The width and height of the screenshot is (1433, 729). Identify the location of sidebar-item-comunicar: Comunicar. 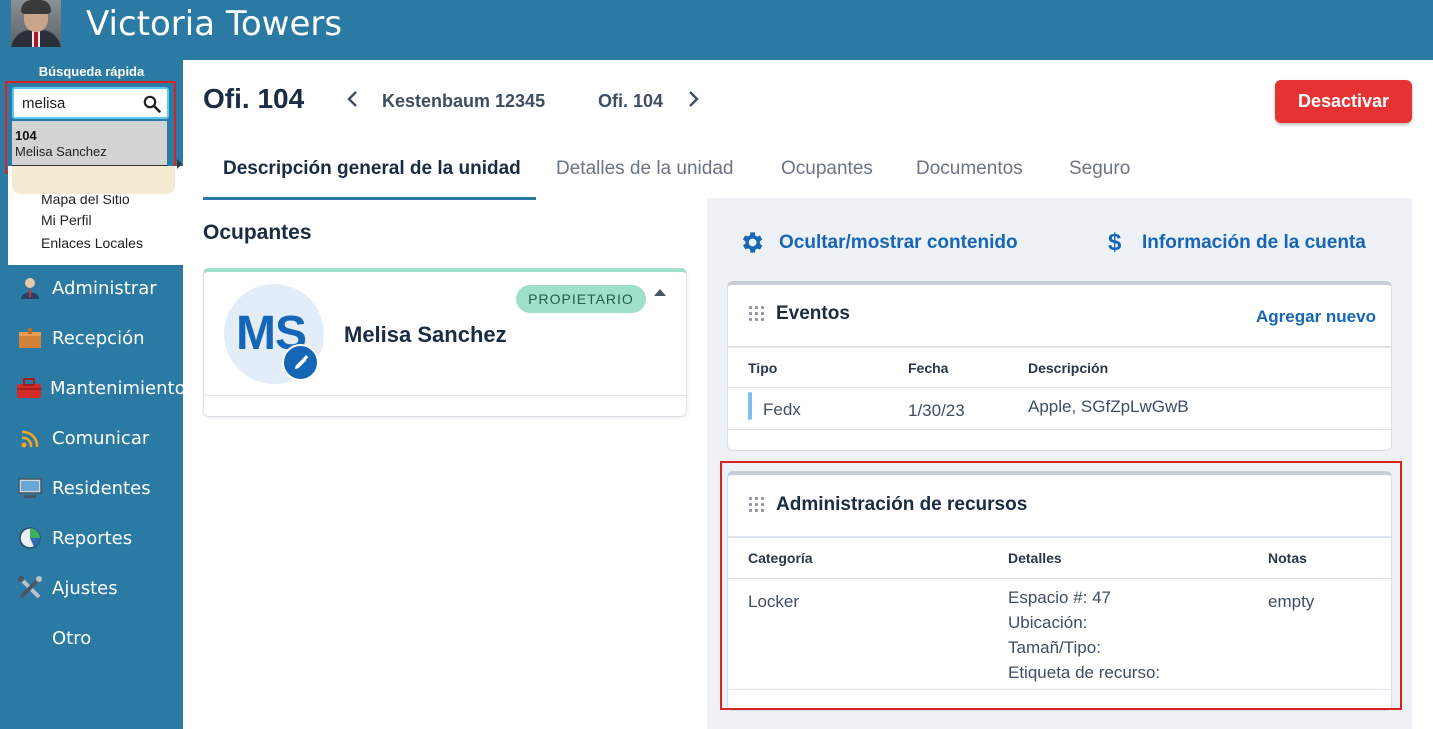
(99, 438).